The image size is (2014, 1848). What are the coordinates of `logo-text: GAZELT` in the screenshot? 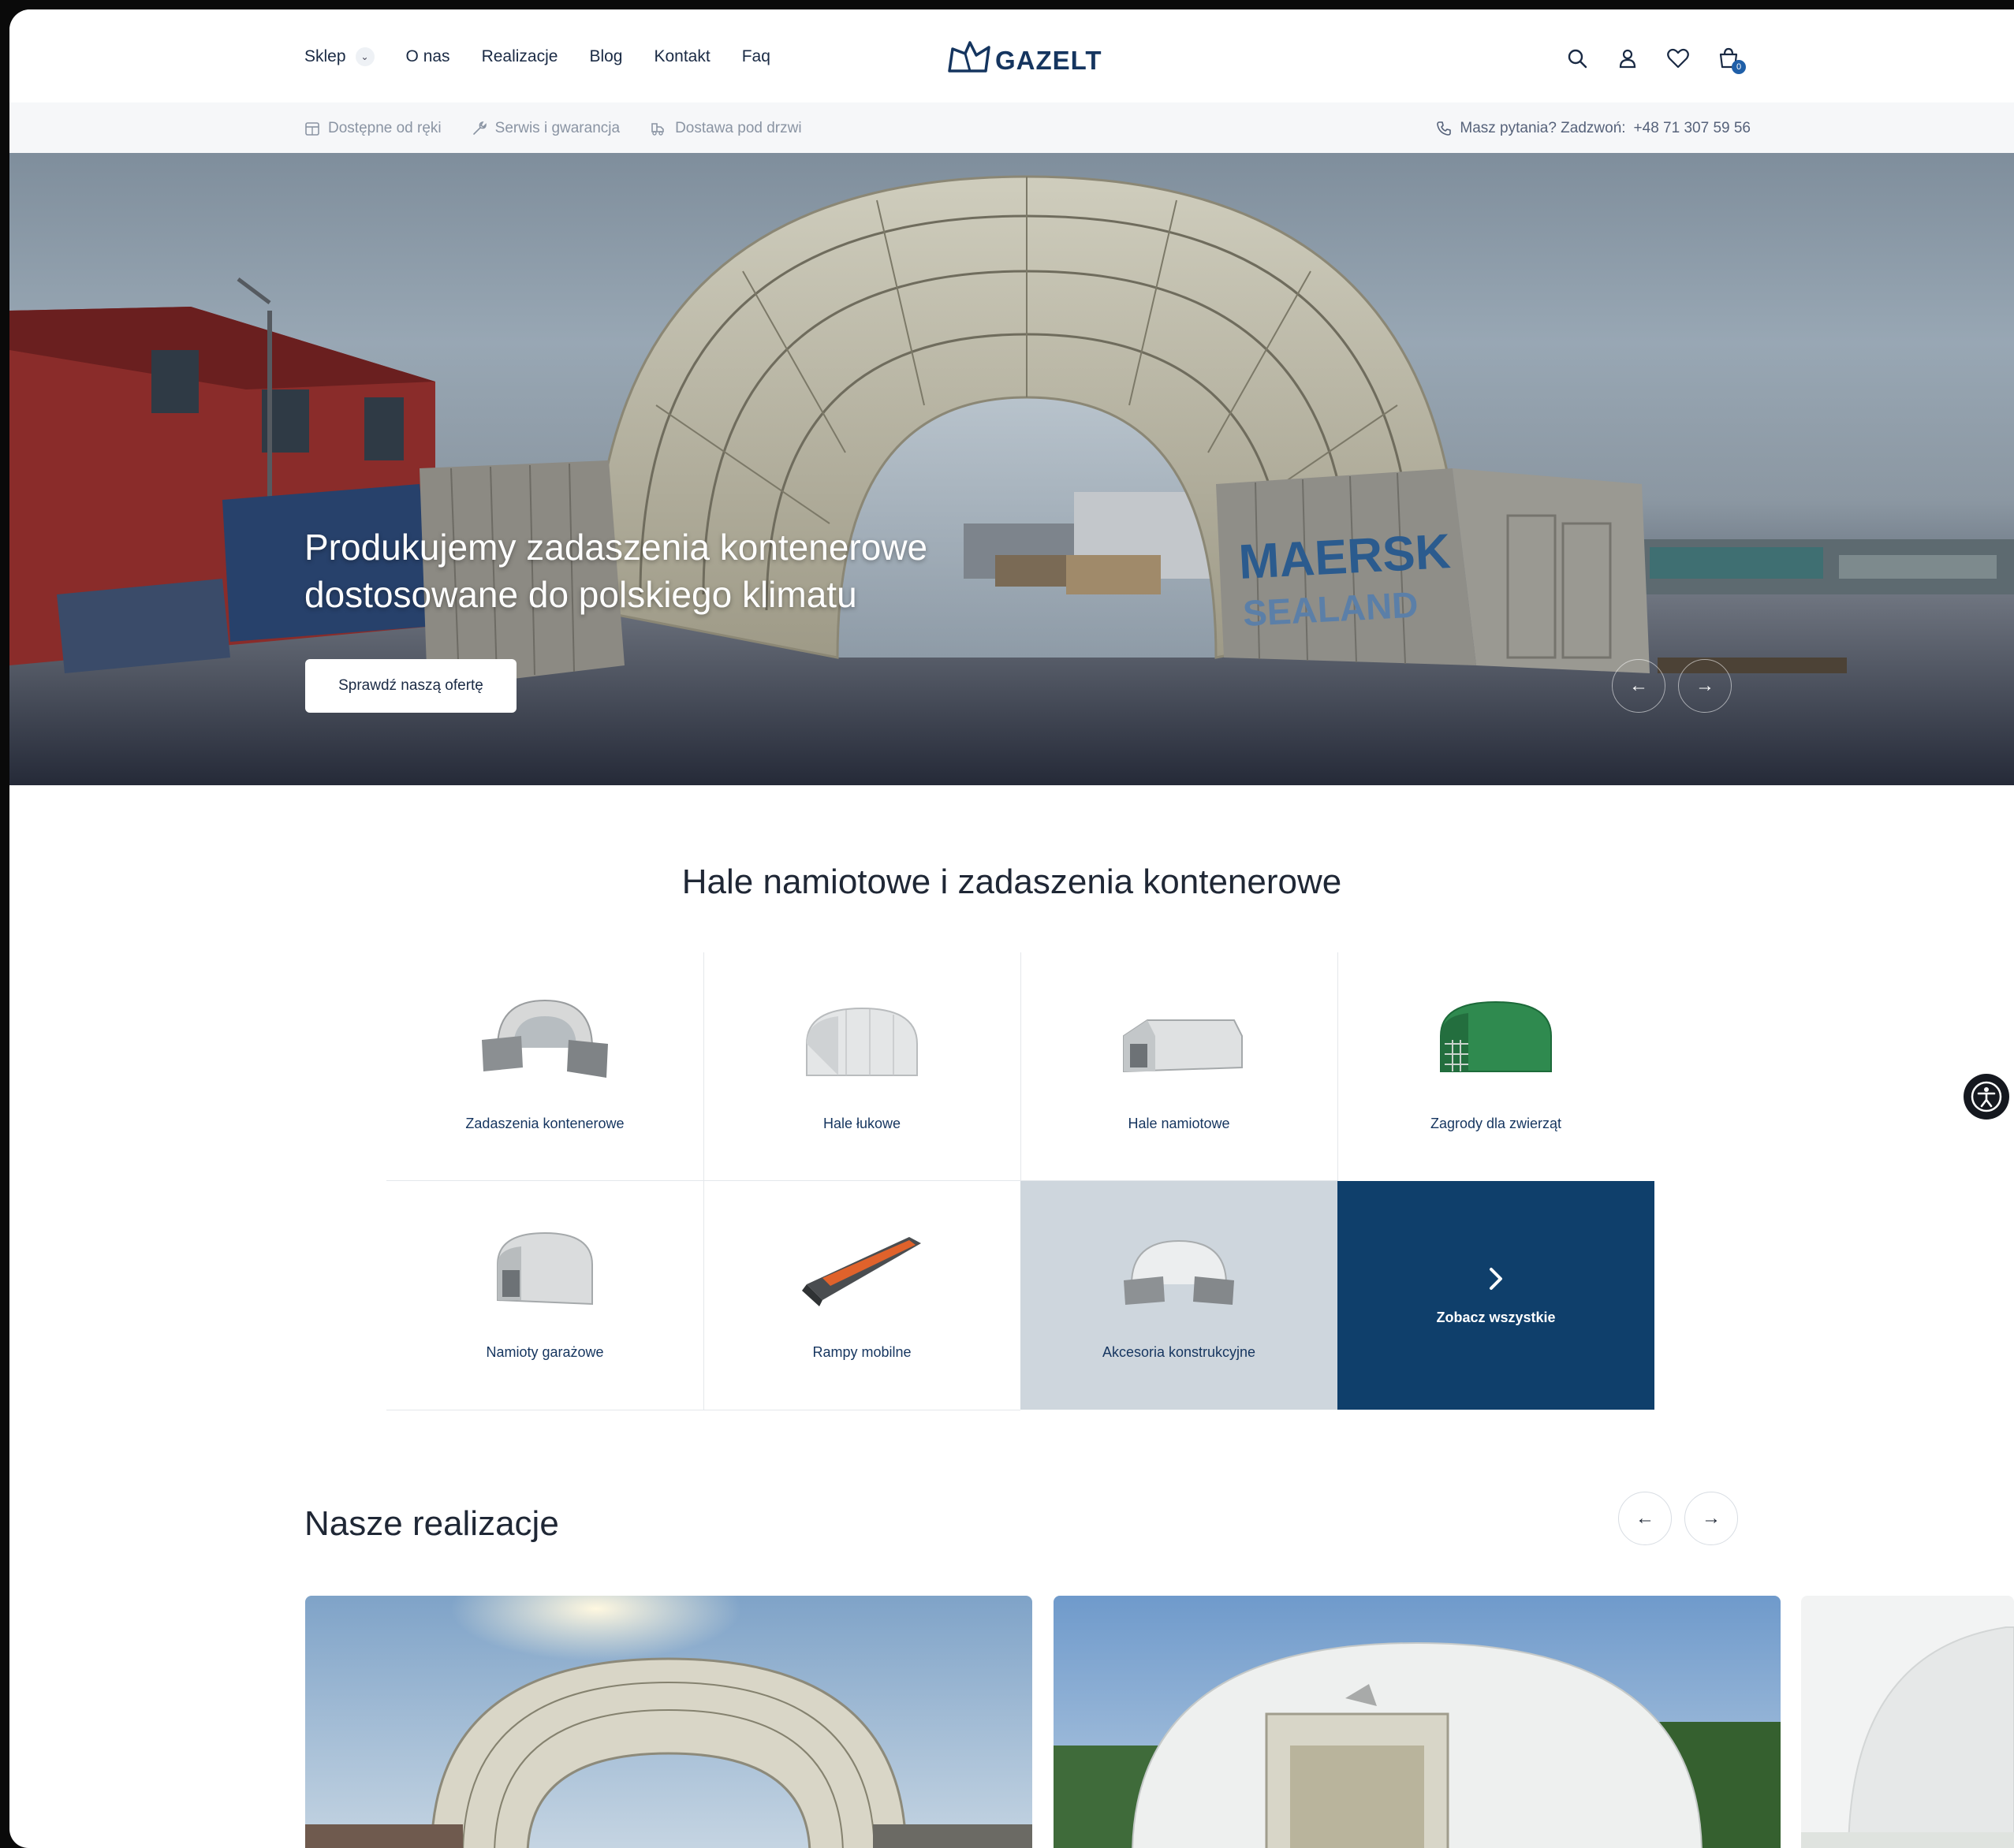 It's located at (1048, 60).